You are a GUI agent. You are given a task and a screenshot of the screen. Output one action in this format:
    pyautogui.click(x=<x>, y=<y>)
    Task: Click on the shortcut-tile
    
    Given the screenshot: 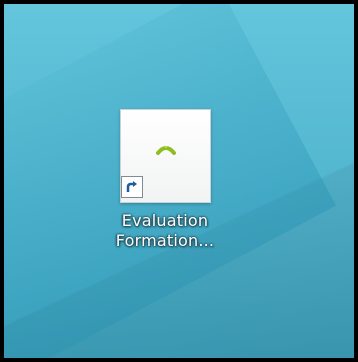 What is the action you would take?
    pyautogui.click(x=165, y=156)
    